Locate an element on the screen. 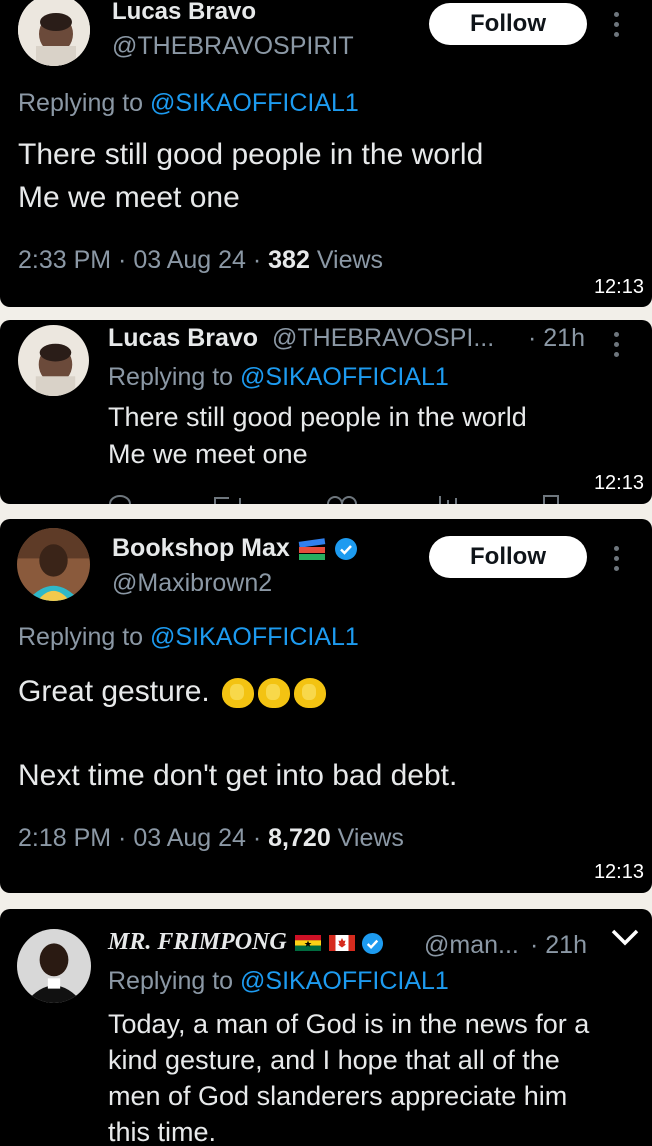  views-icon is located at coordinates (448, 500).